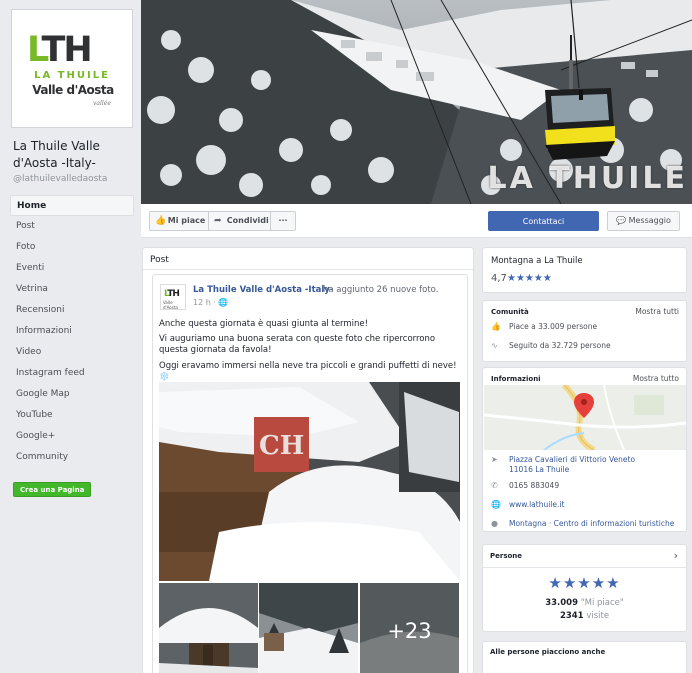 This screenshot has height=673, width=692. Describe the element at coordinates (247, 220) in the screenshot. I see `share-button-label: Condividi` at that location.